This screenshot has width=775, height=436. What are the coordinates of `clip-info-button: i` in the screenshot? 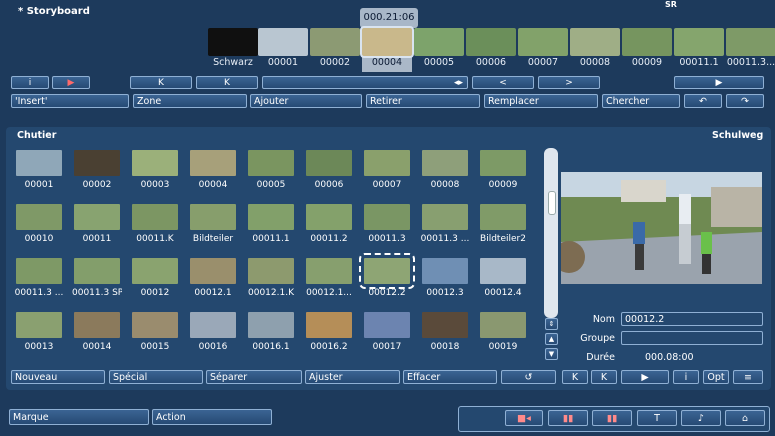 It's located at (686, 377).